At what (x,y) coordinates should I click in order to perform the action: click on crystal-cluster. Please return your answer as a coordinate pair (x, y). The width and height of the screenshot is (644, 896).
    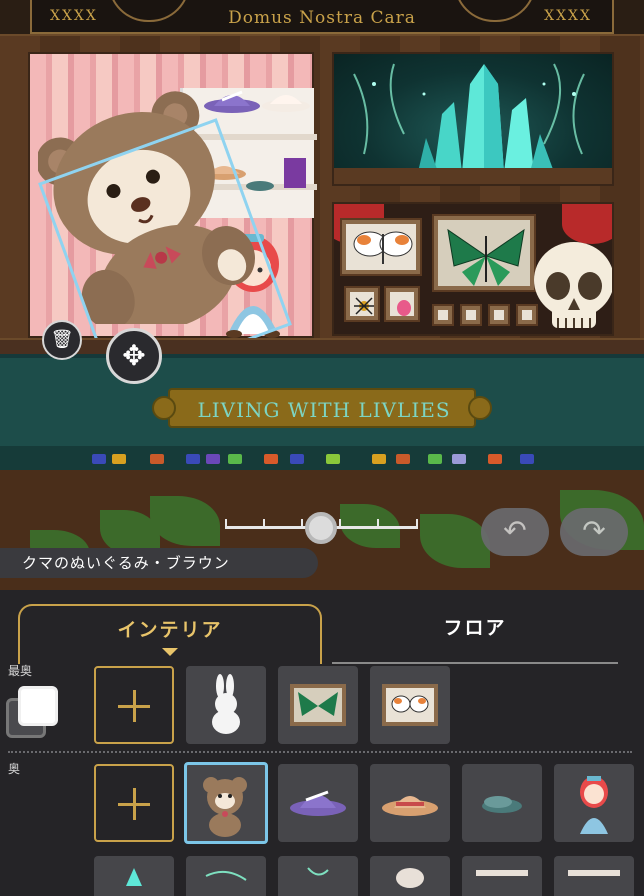
    Looking at the image, I should click on (474, 120).